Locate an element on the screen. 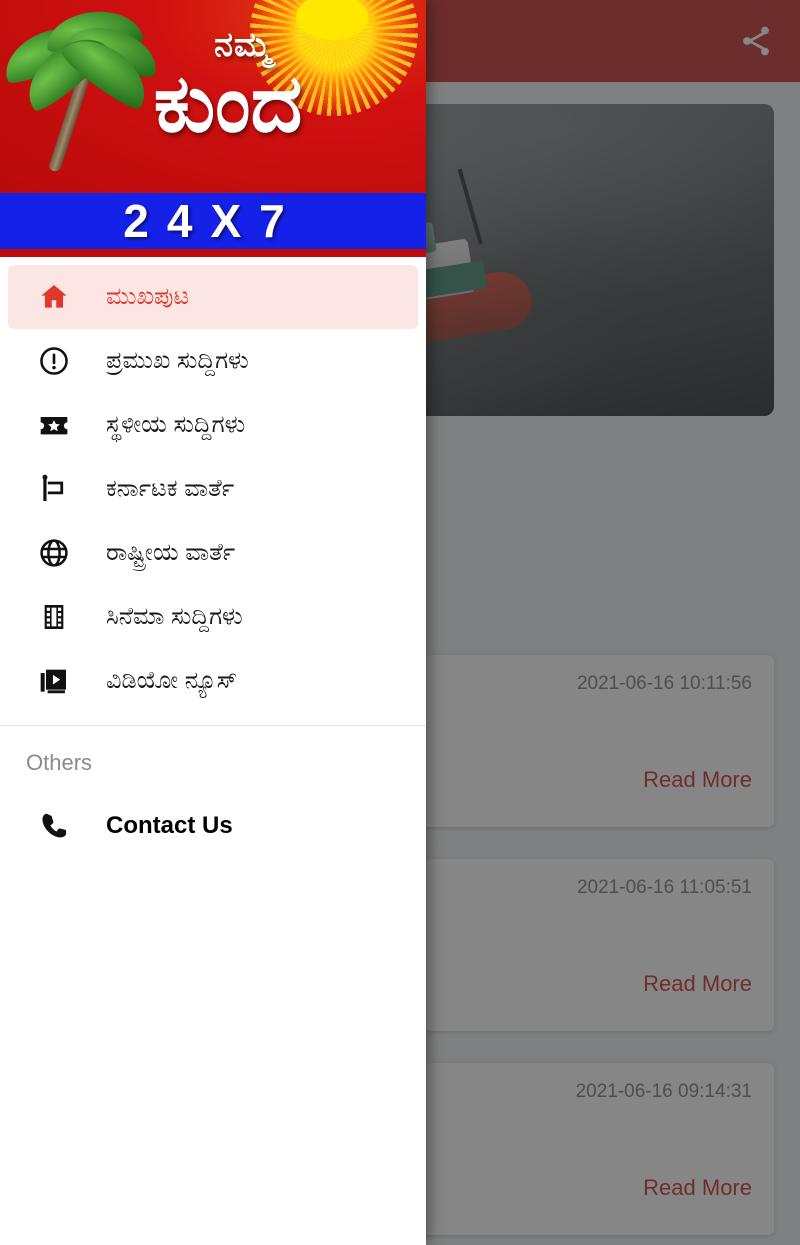 This screenshot has width=800, height=1245. sidebar-item-karnataka-news: ಕರ್ನಾಟಕ ವಾರ್ತೆ is located at coordinates (213, 489).